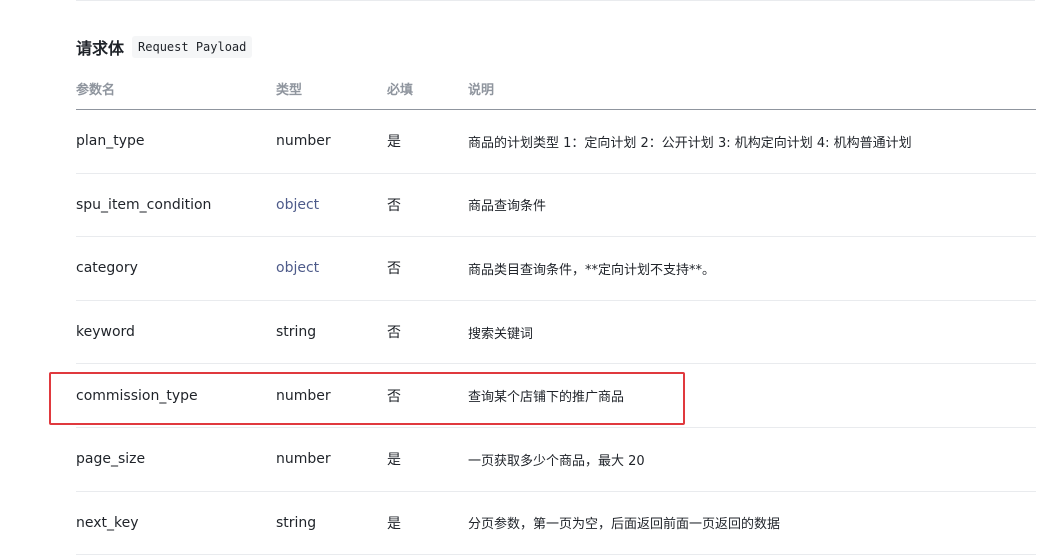  I want to click on param-name: next_key, so click(107, 522).